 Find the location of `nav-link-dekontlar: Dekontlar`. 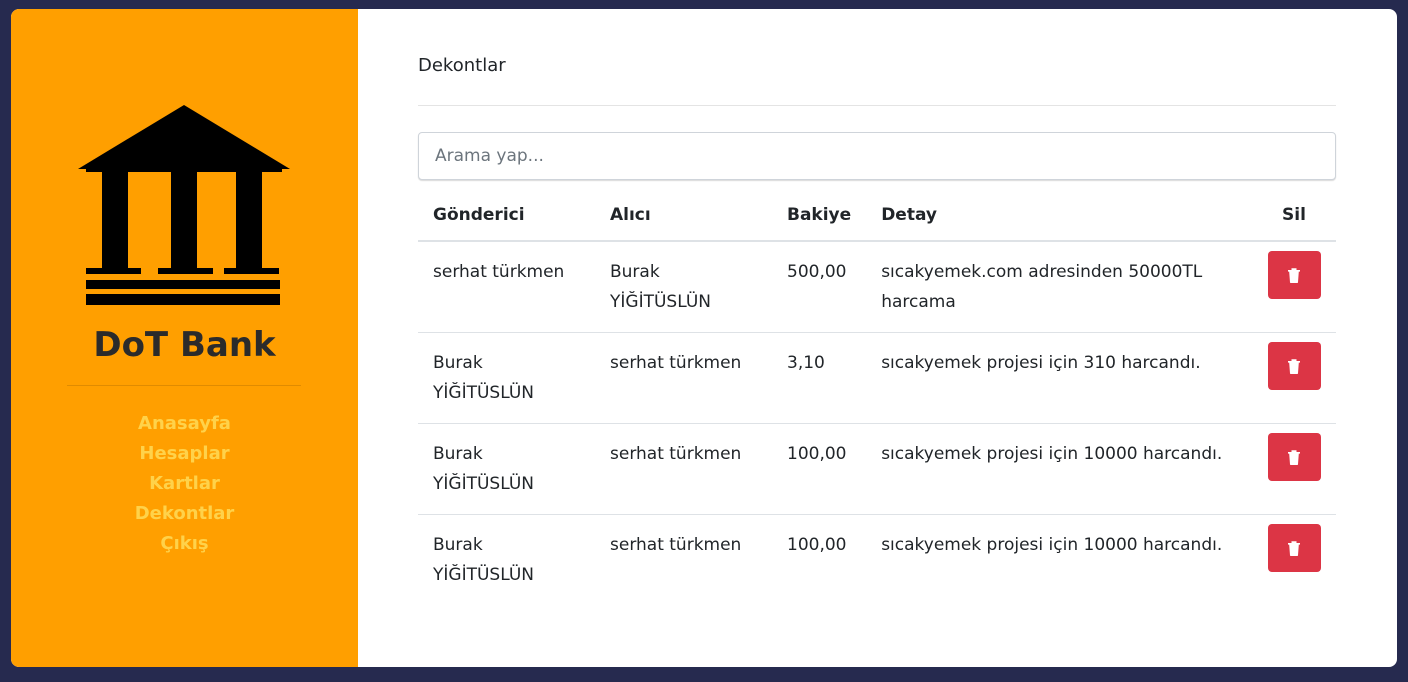

nav-link-dekontlar: Dekontlar is located at coordinates (185, 514).